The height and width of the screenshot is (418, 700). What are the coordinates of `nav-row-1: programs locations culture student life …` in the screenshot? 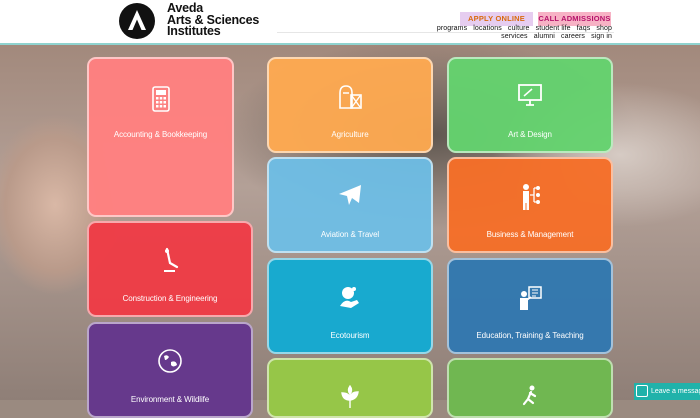 It's located at (522, 28).